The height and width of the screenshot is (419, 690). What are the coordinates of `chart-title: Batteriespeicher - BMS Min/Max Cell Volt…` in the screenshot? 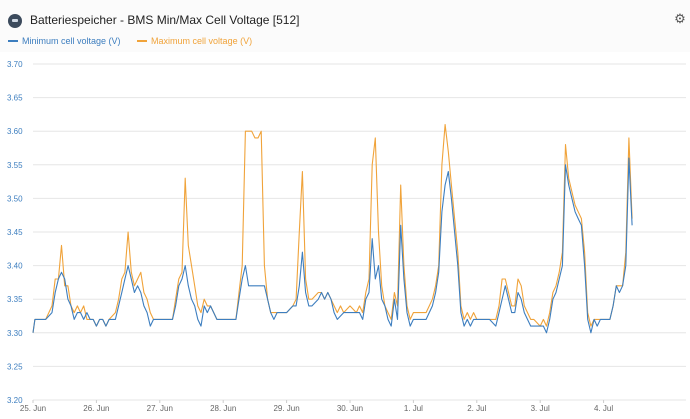 It's located at (165, 20).